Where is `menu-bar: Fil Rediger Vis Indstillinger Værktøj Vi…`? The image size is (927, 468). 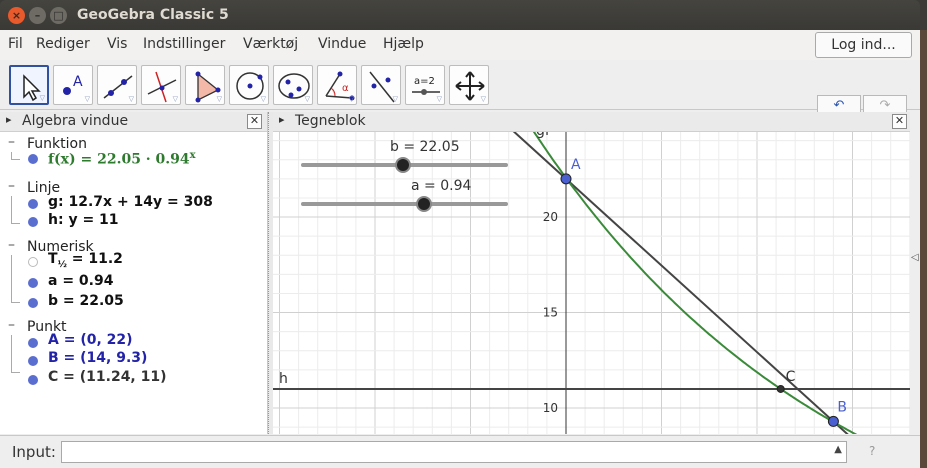
menu-bar: Fil Rediger Vis Indstillinger Værktøj Vi… is located at coordinates (460, 45).